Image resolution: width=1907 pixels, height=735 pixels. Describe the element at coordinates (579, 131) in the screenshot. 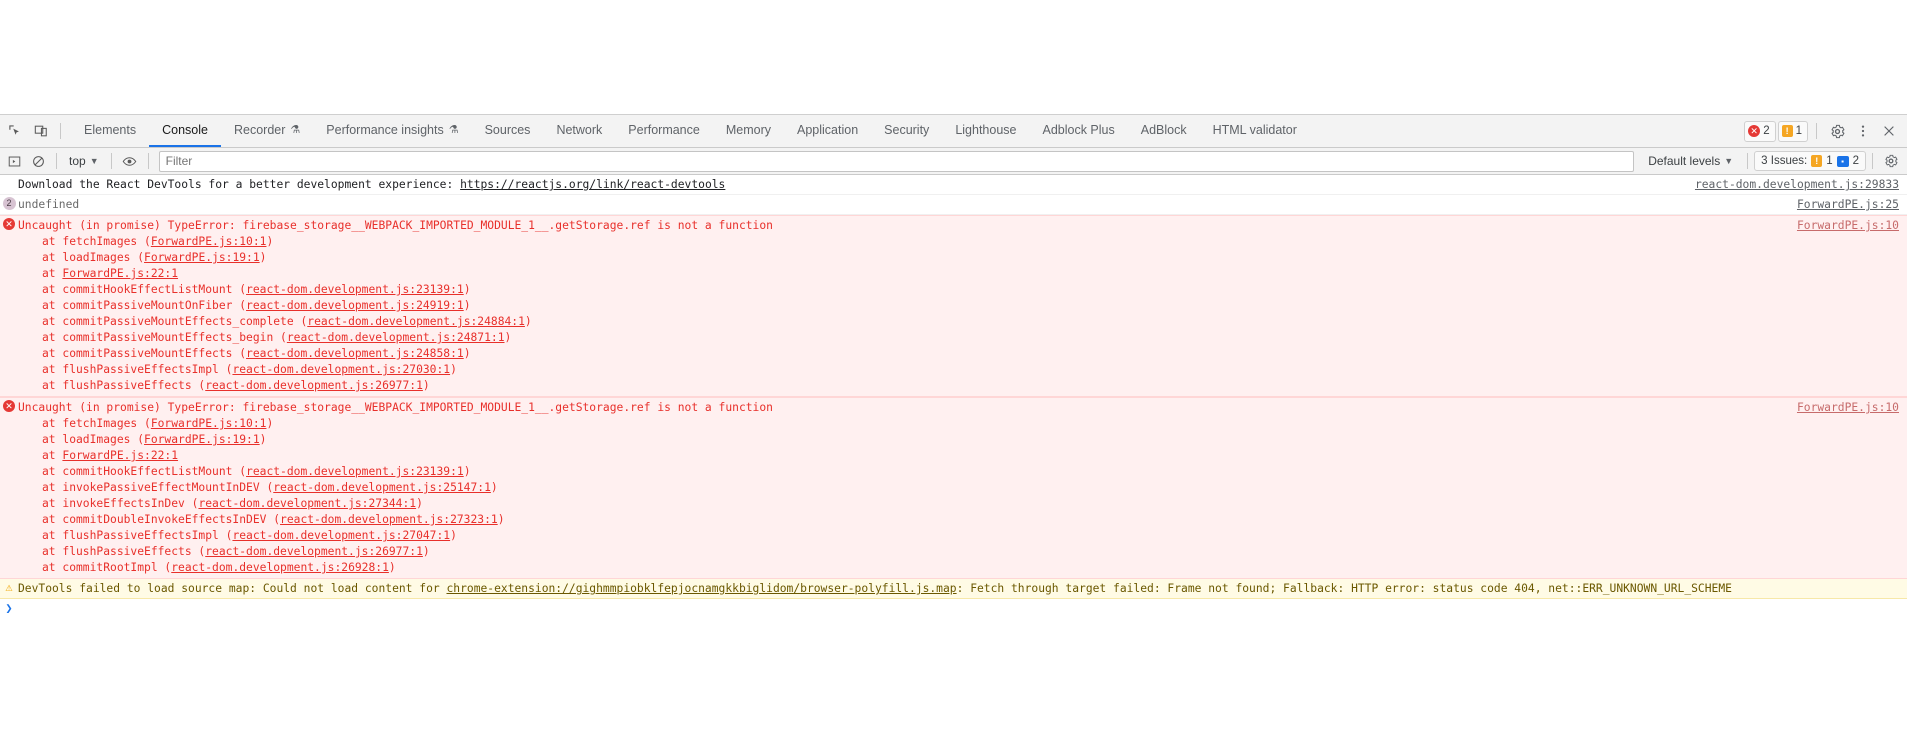

I see `tab-network: Network` at that location.